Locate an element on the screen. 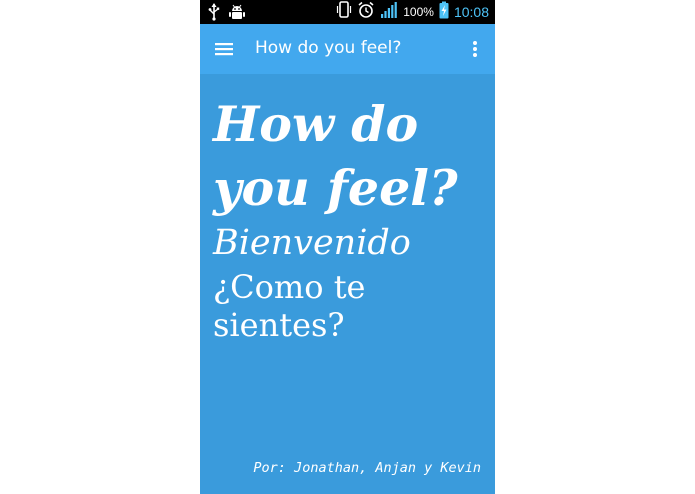 This screenshot has width=695, height=494. toolbar-title: How do you feel? is located at coordinates (328, 48).